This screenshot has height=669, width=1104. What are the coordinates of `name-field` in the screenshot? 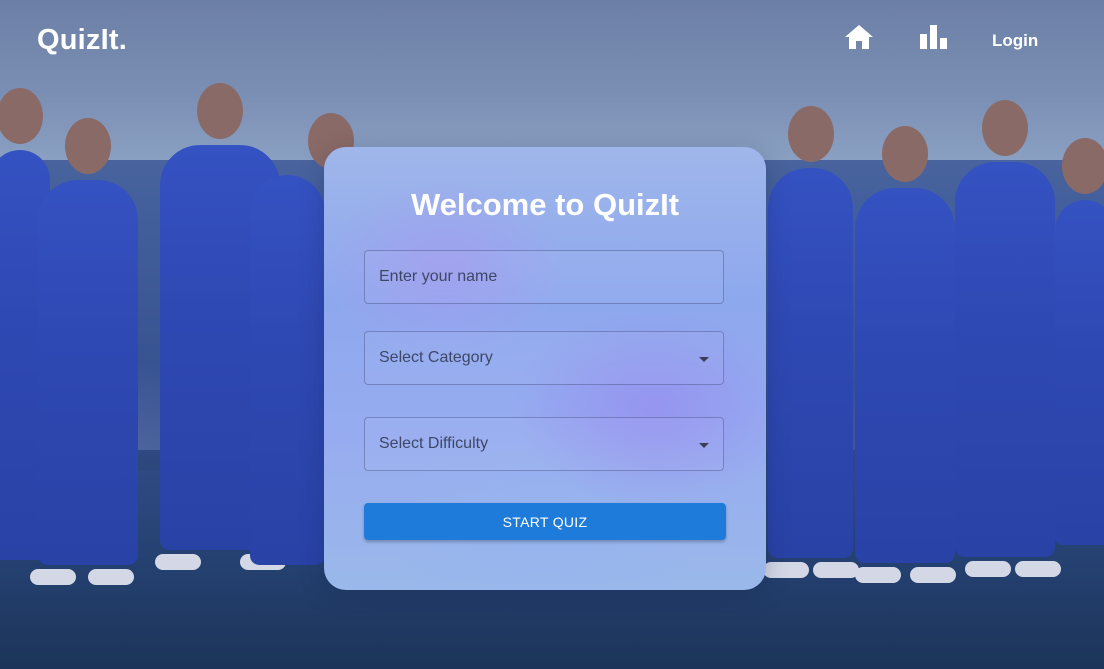 It's located at (544, 277).